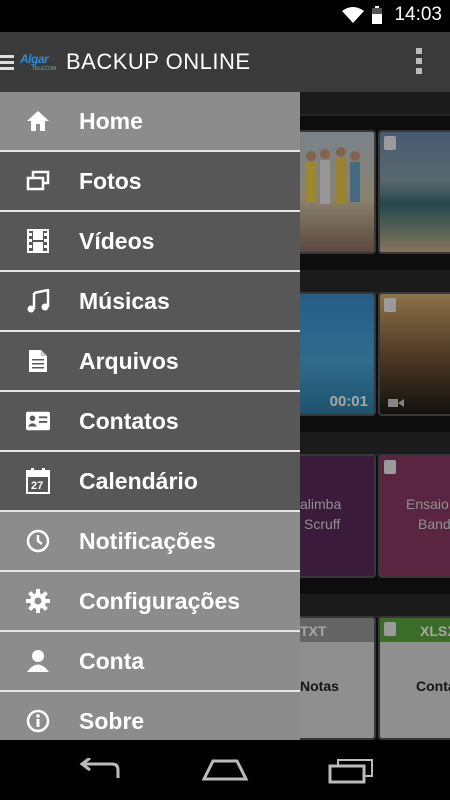 The height and width of the screenshot is (800, 450). Describe the element at coordinates (129, 420) in the screenshot. I see `drawer-item-label: Contatos` at that location.